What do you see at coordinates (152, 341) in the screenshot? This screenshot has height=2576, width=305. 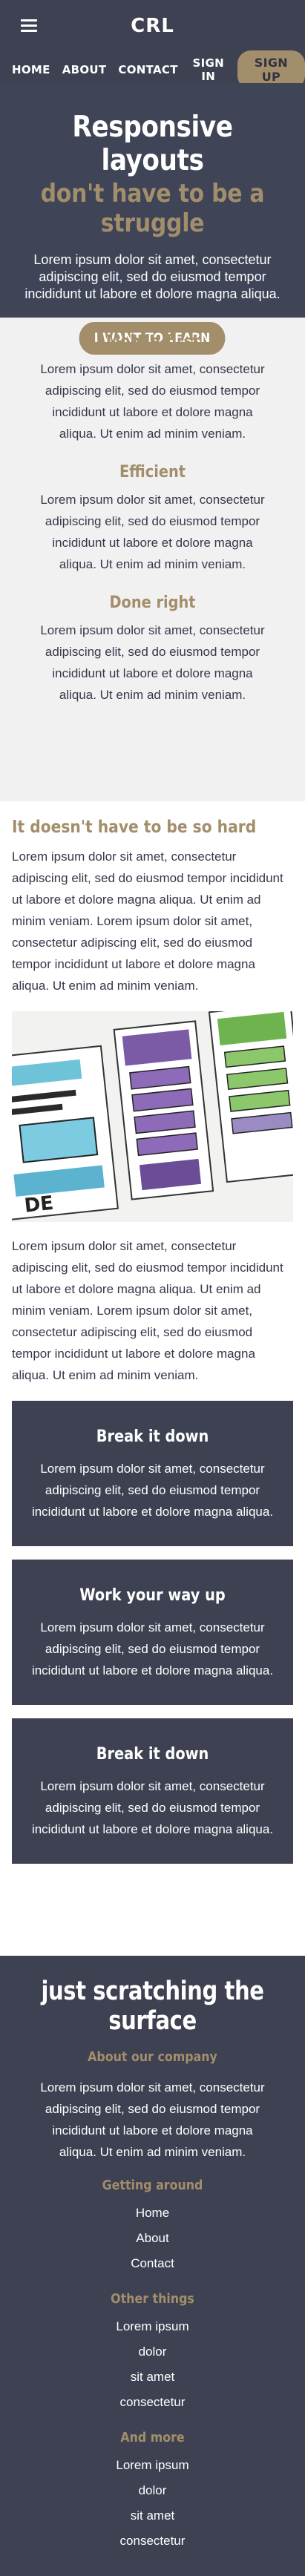 I see `feature-title: Mobile-first` at bounding box center [152, 341].